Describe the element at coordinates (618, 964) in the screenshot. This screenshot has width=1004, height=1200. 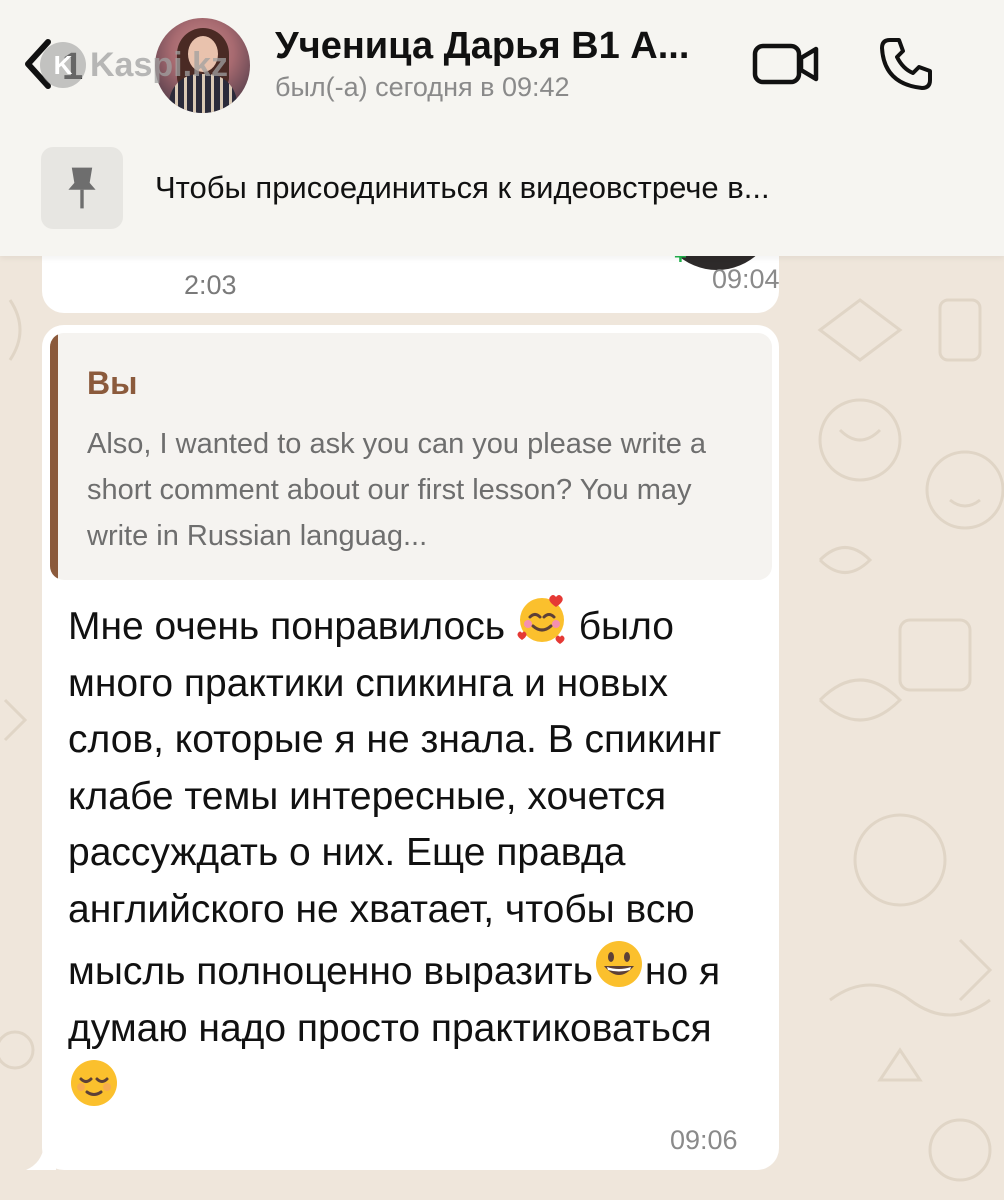
I see `grinning-face-icon` at that location.